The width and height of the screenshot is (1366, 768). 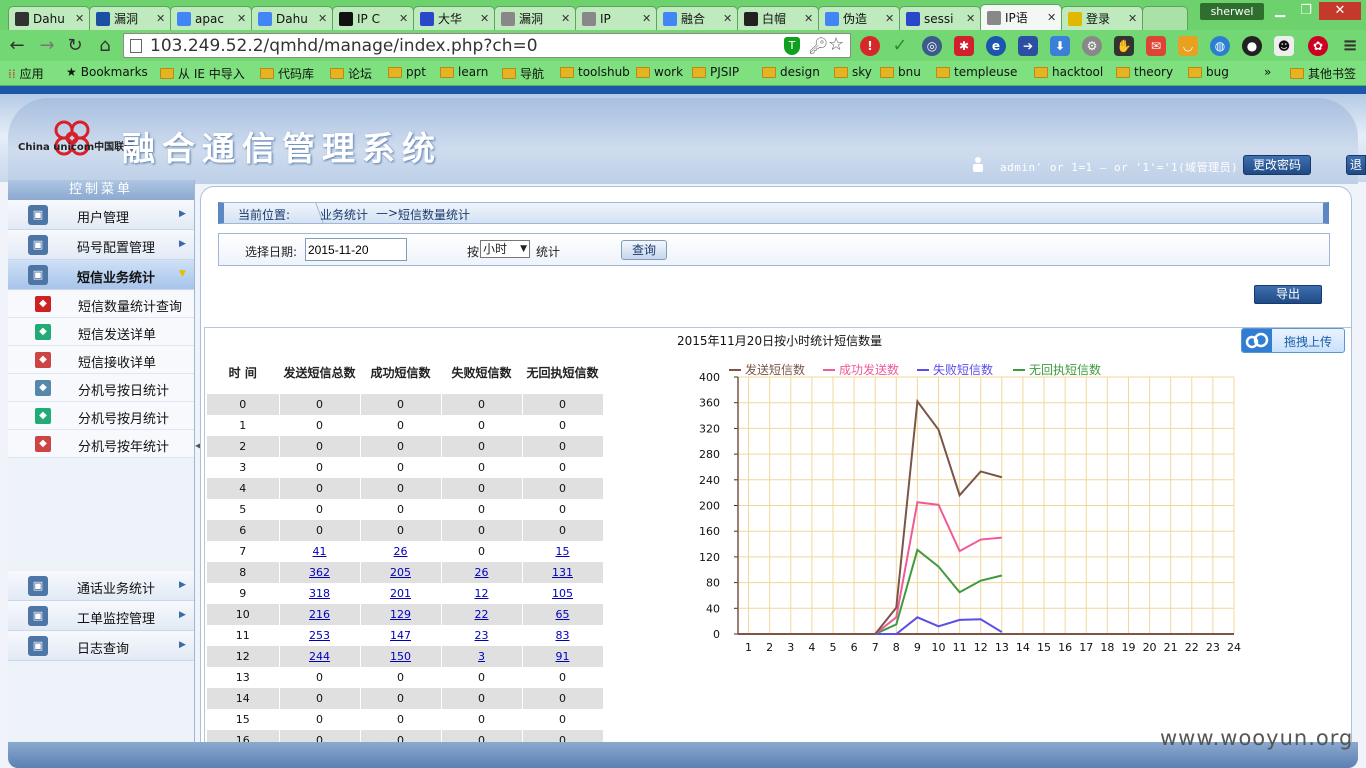 What do you see at coordinates (562, 593) in the screenshot?
I see `count-link: 105` at bounding box center [562, 593].